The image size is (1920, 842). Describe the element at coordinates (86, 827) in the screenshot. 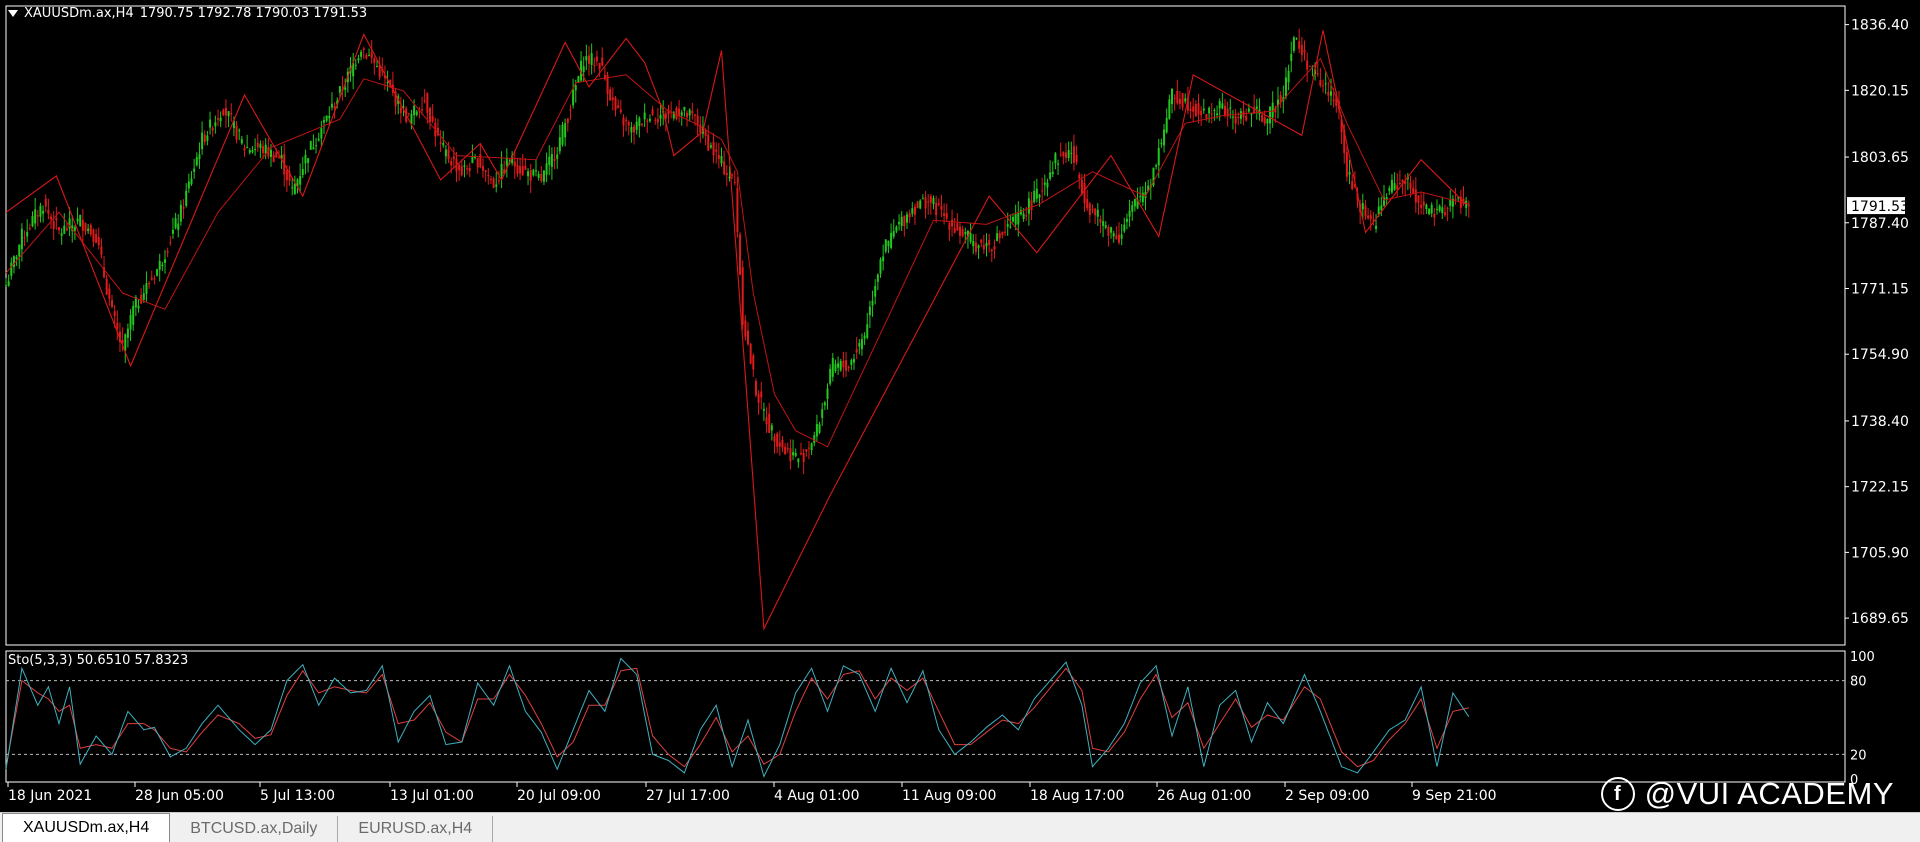

I see `tab-xauusd: XAUUSDm.ax,H4` at that location.